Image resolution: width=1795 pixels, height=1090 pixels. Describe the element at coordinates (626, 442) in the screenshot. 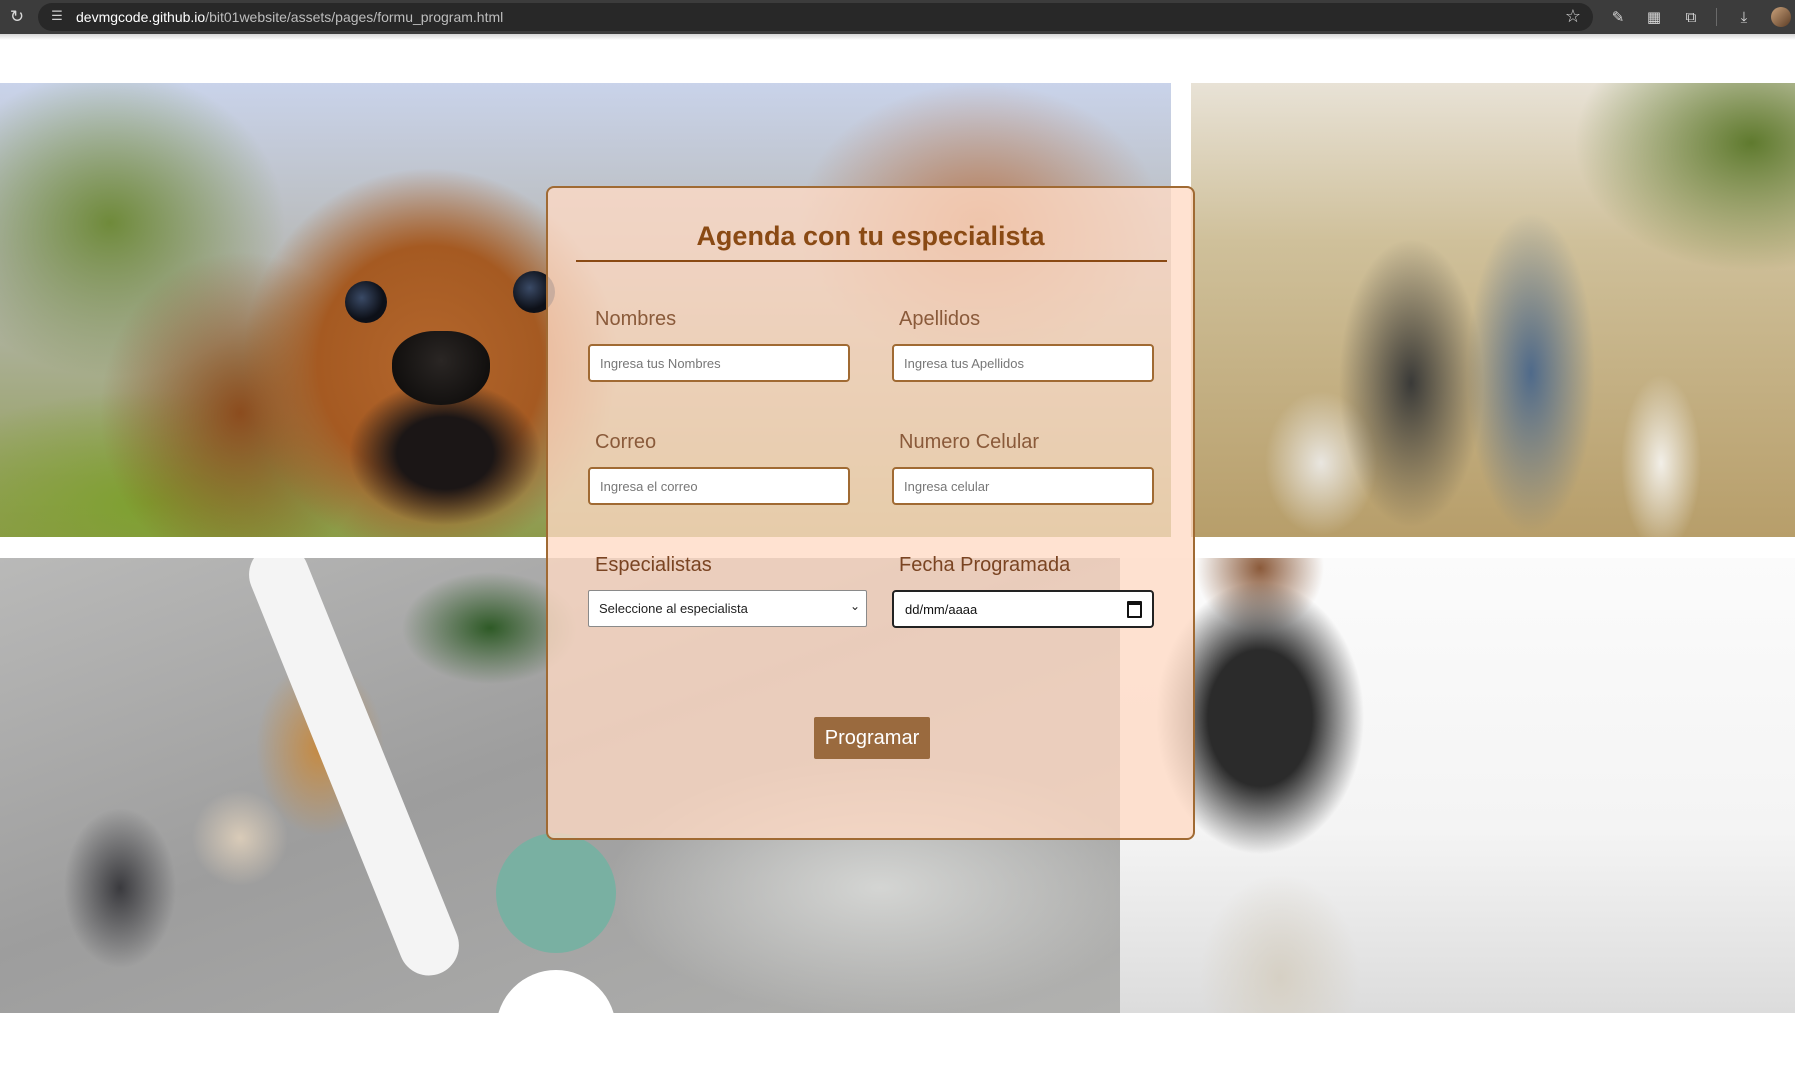

I see `correo-label: Correo` at that location.